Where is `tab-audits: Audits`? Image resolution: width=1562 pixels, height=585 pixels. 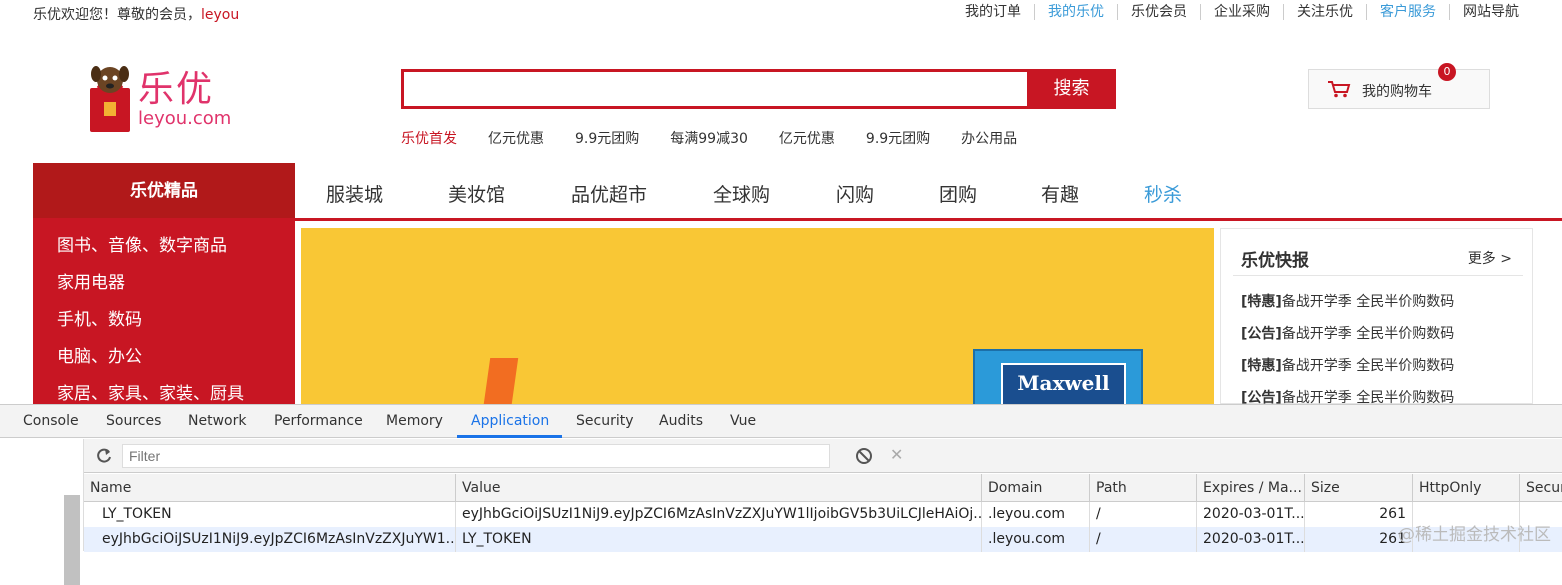 tab-audits: Audits is located at coordinates (681, 421).